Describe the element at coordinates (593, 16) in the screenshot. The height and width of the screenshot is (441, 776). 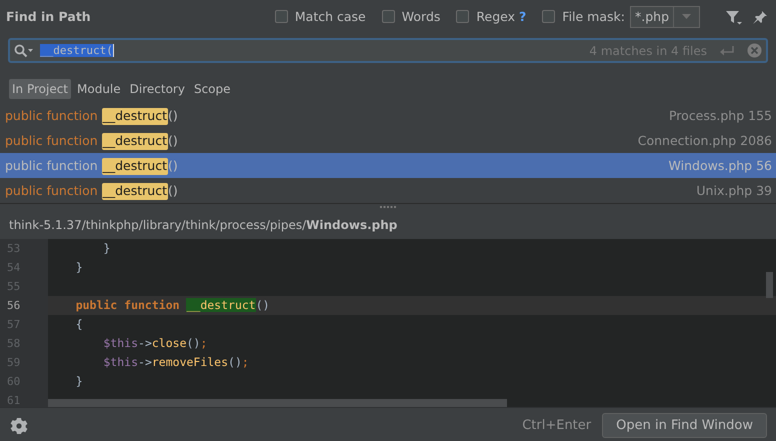
I see `option-label: File mask:` at that location.